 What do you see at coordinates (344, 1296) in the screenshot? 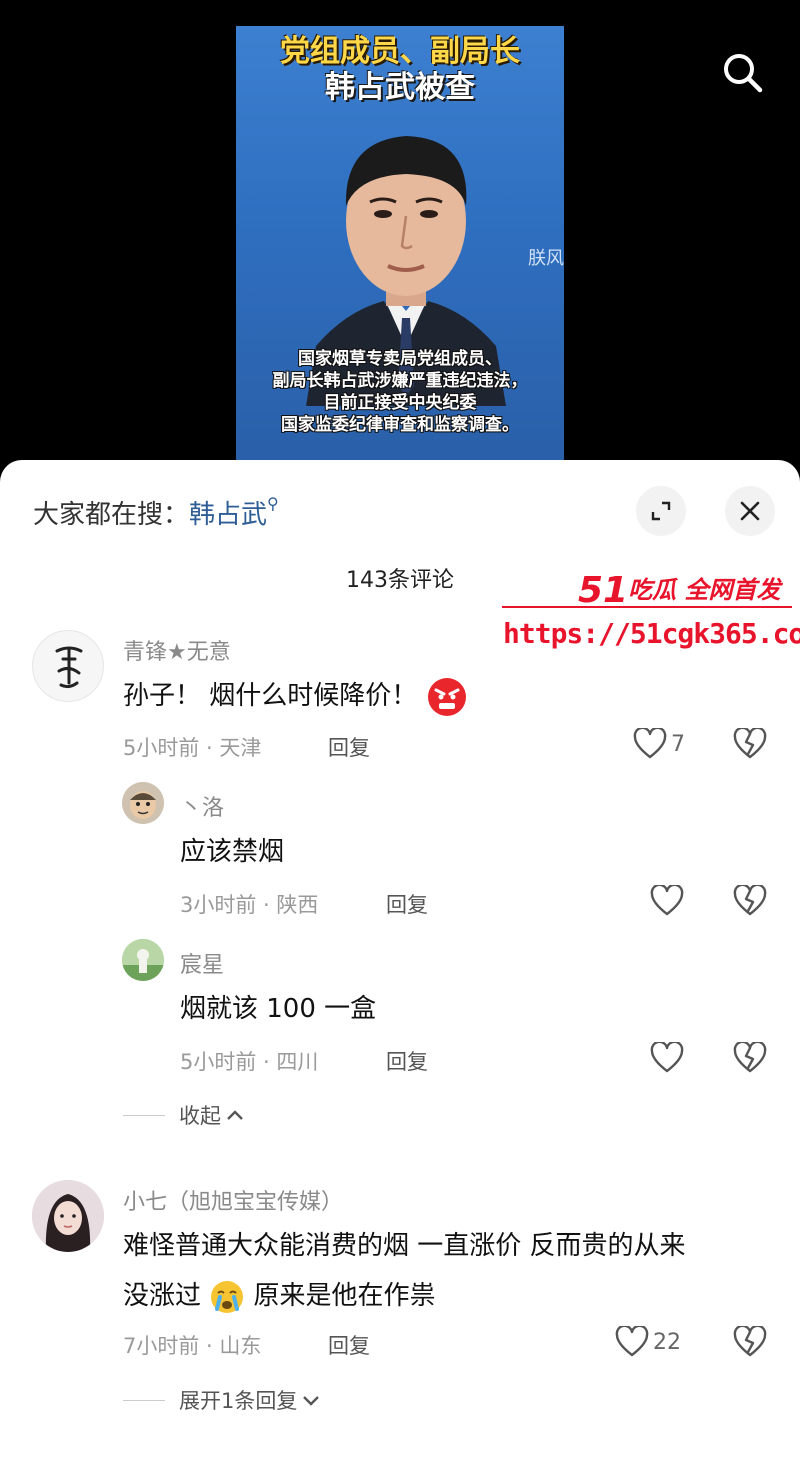
I see `comment-text-part: 原来是他在作祟` at bounding box center [344, 1296].